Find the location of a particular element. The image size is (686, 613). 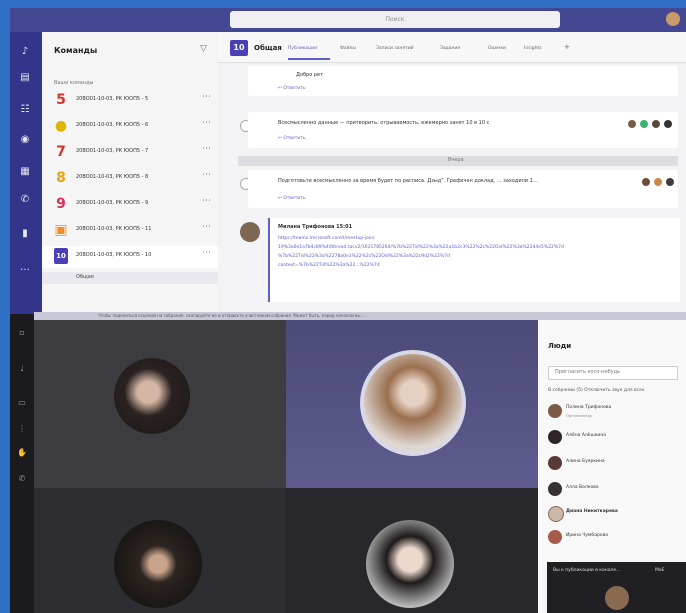

participant-name: Диана Никиткарева is located at coordinates (592, 511).